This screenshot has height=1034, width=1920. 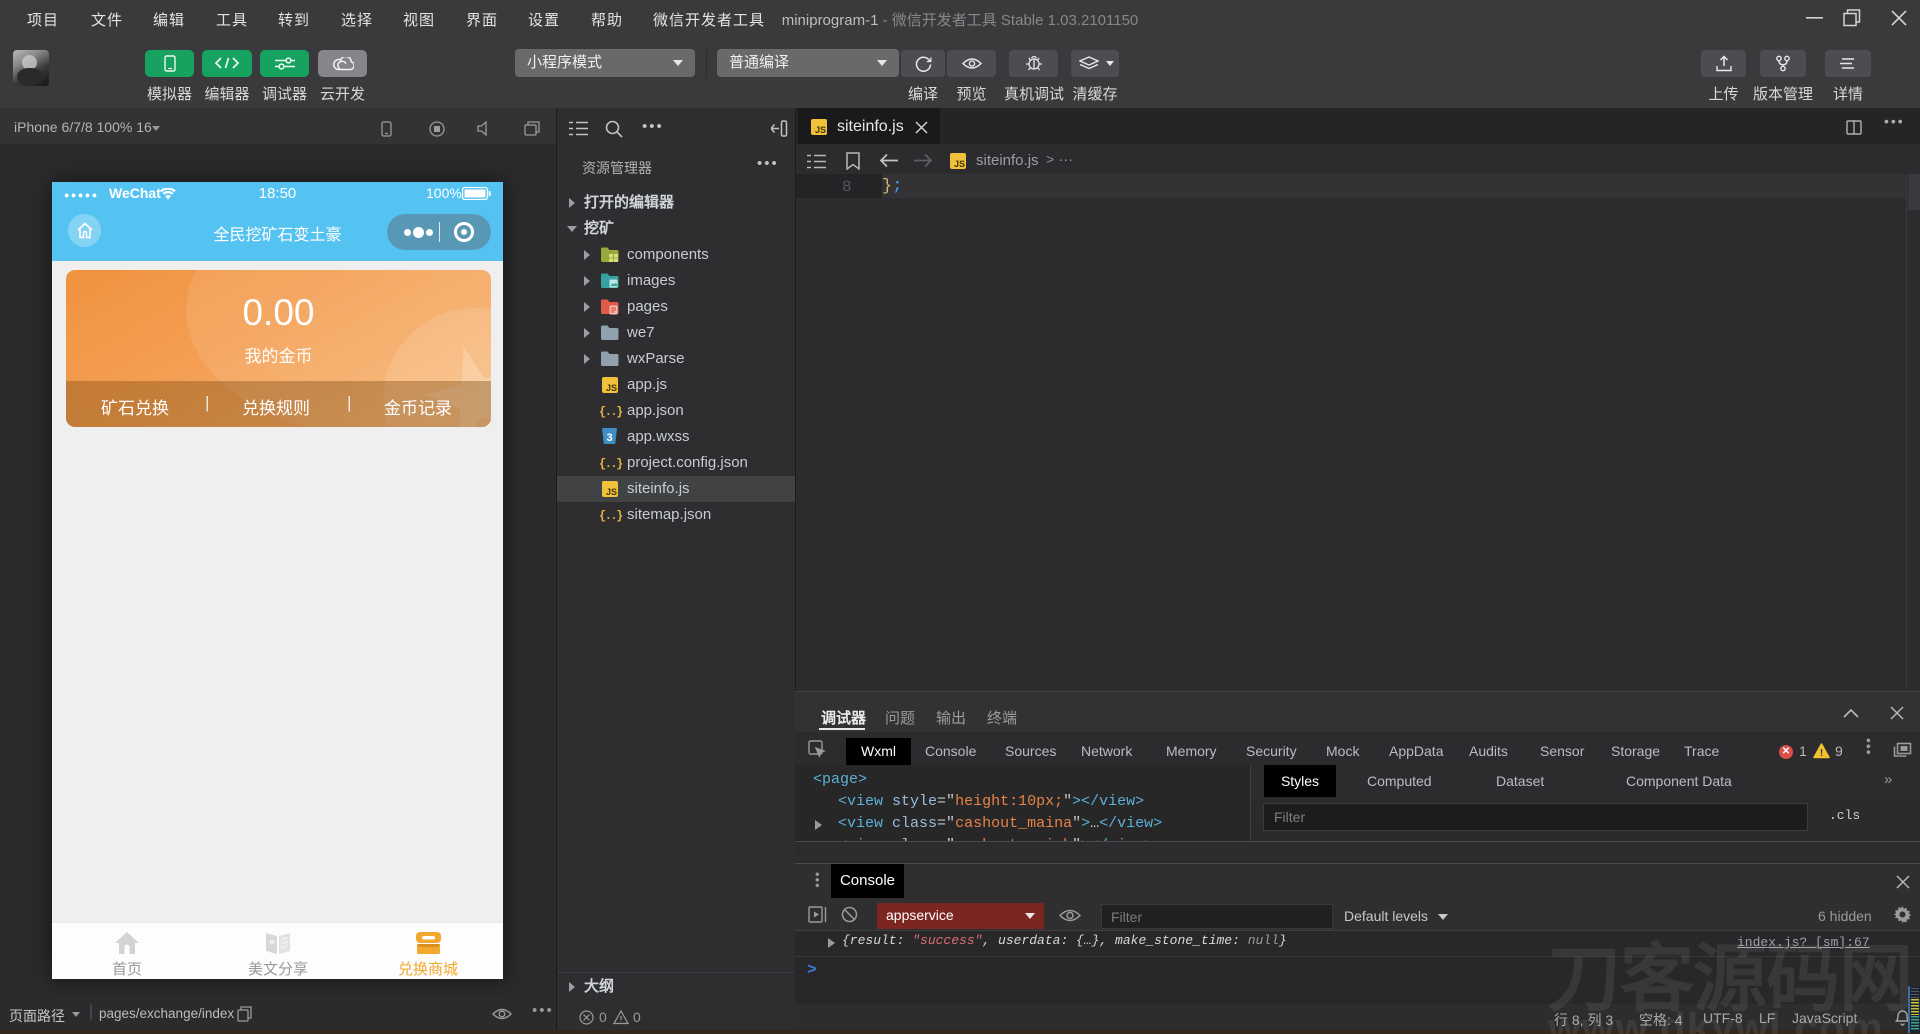 What do you see at coordinates (609, 438) in the screenshot?
I see `svg-text: 3` at bounding box center [609, 438].